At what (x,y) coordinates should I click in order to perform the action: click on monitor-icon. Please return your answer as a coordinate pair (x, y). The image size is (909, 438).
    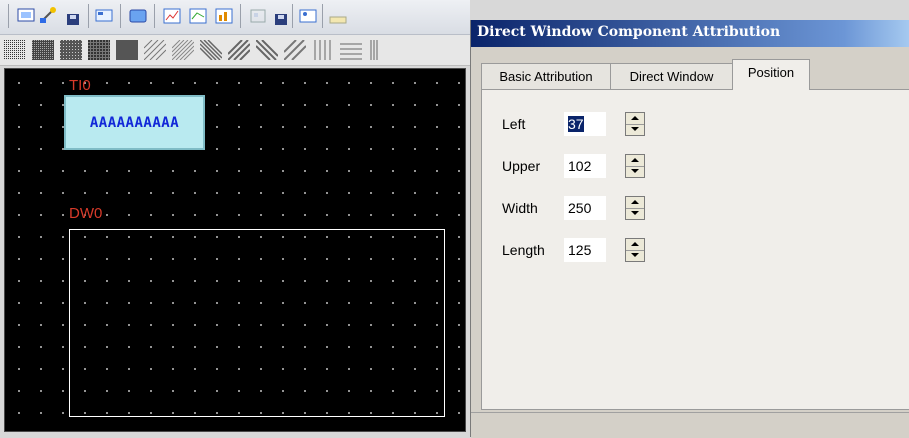
    Looking at the image, I should click on (26, 16).